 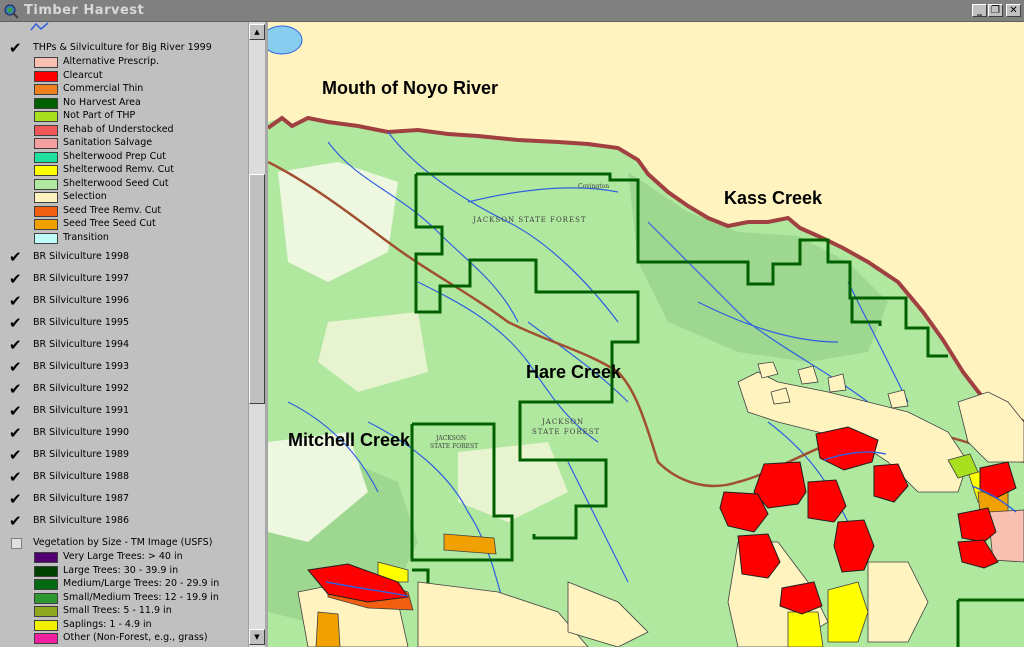 What do you see at coordinates (81, 454) in the screenshot?
I see `layer-name: BR Silviculture 1989` at bounding box center [81, 454].